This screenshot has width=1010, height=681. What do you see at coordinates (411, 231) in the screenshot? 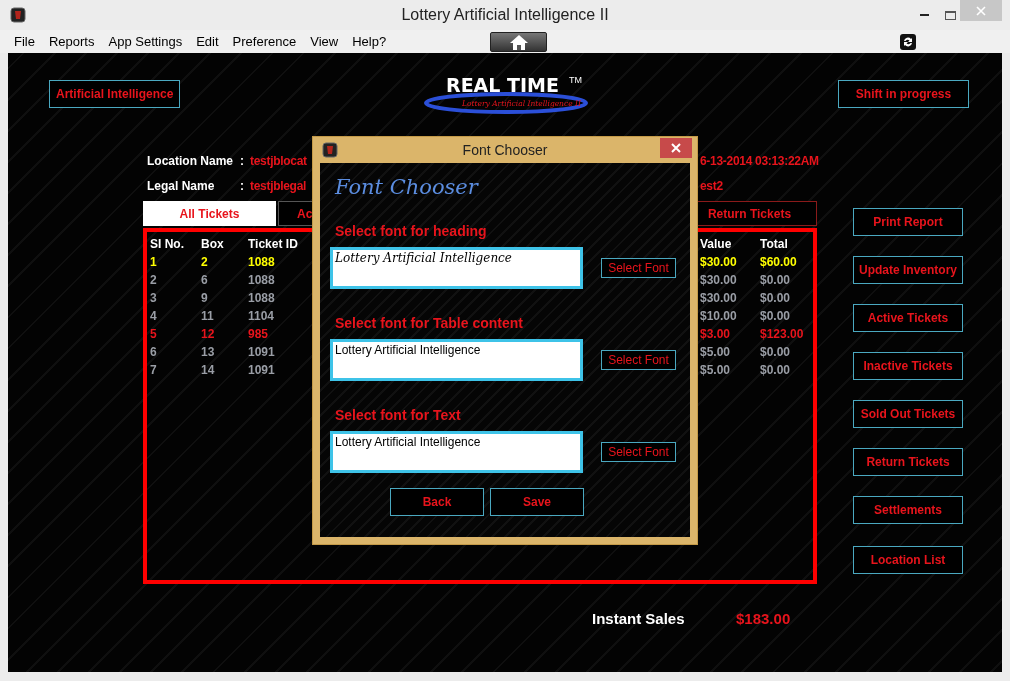
I see `section-label: Select font for heading` at bounding box center [411, 231].